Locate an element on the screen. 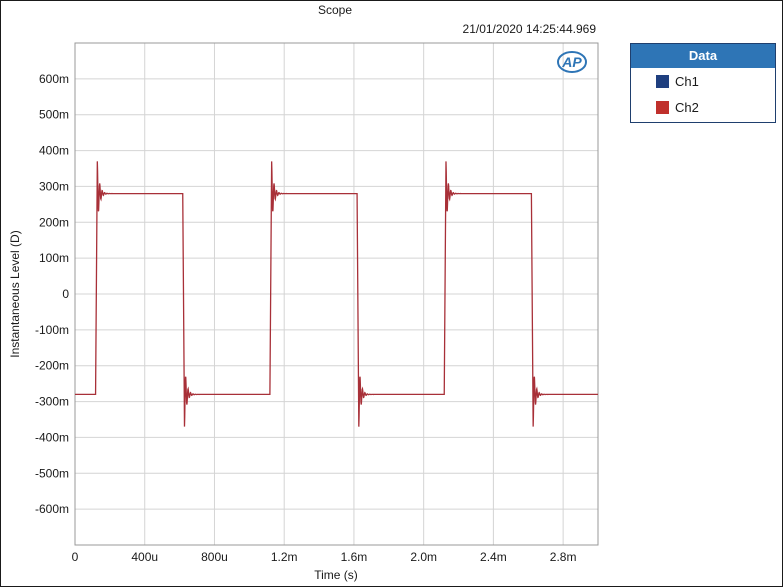 The width and height of the screenshot is (783, 587). y-tick-label: 0 is located at coordinates (65, 294).